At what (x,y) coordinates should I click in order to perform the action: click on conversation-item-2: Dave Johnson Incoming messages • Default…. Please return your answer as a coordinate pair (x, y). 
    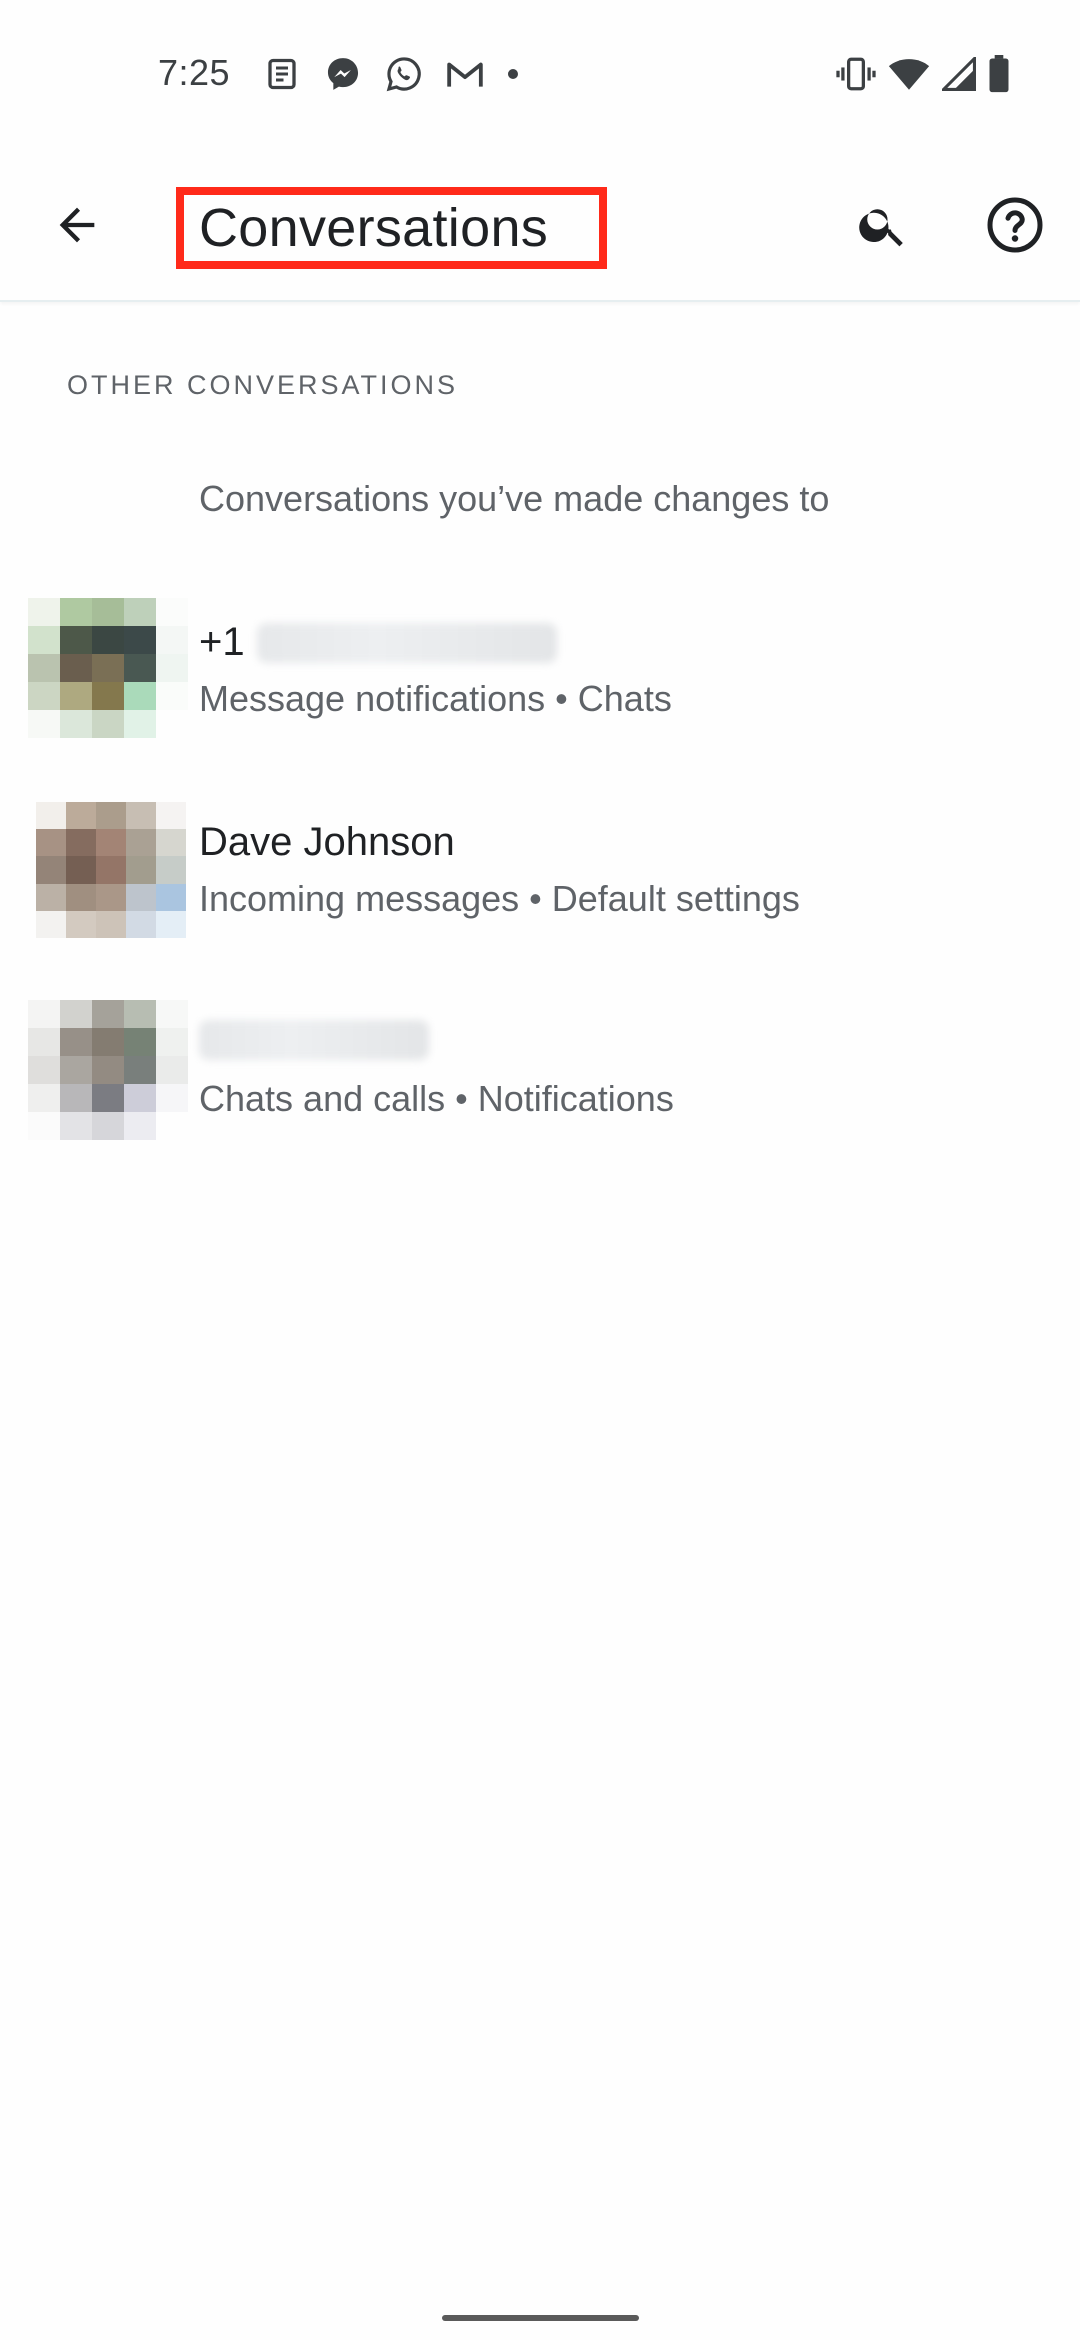
    Looking at the image, I should click on (540, 875).